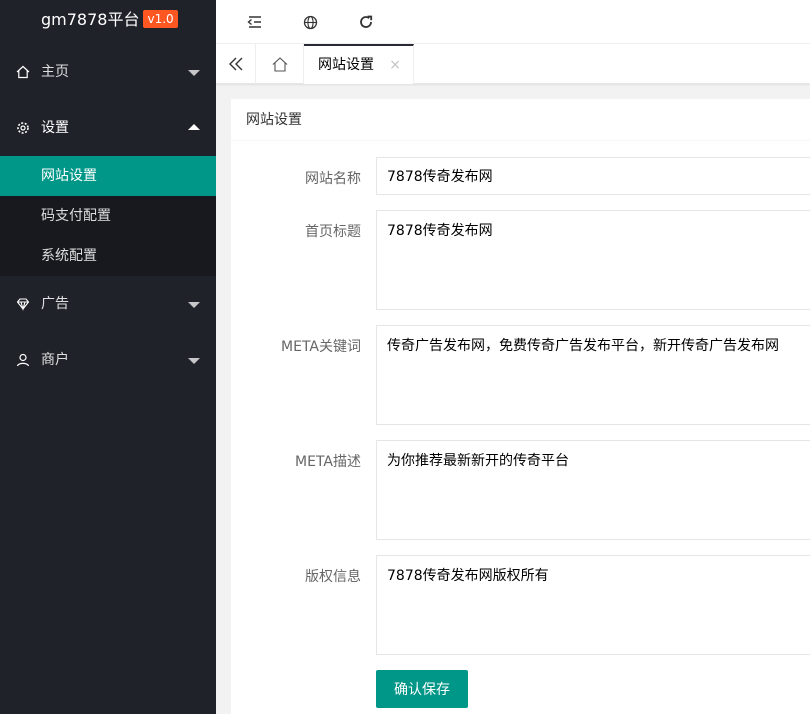  I want to click on meta-description-label: META描述, so click(328, 462).